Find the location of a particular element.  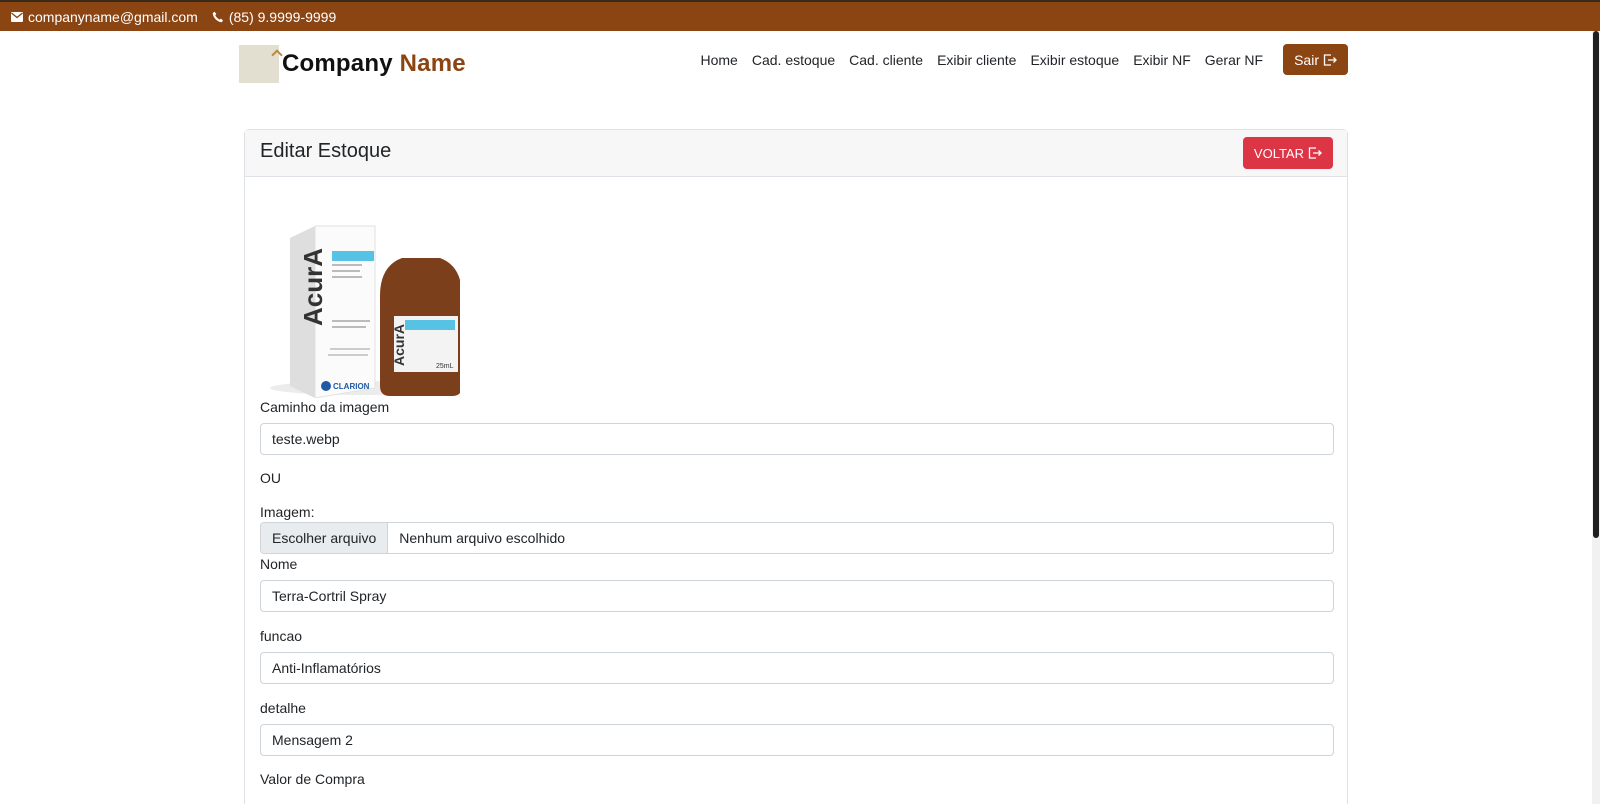

detail-input: Mensagem 2 is located at coordinates (797, 740).